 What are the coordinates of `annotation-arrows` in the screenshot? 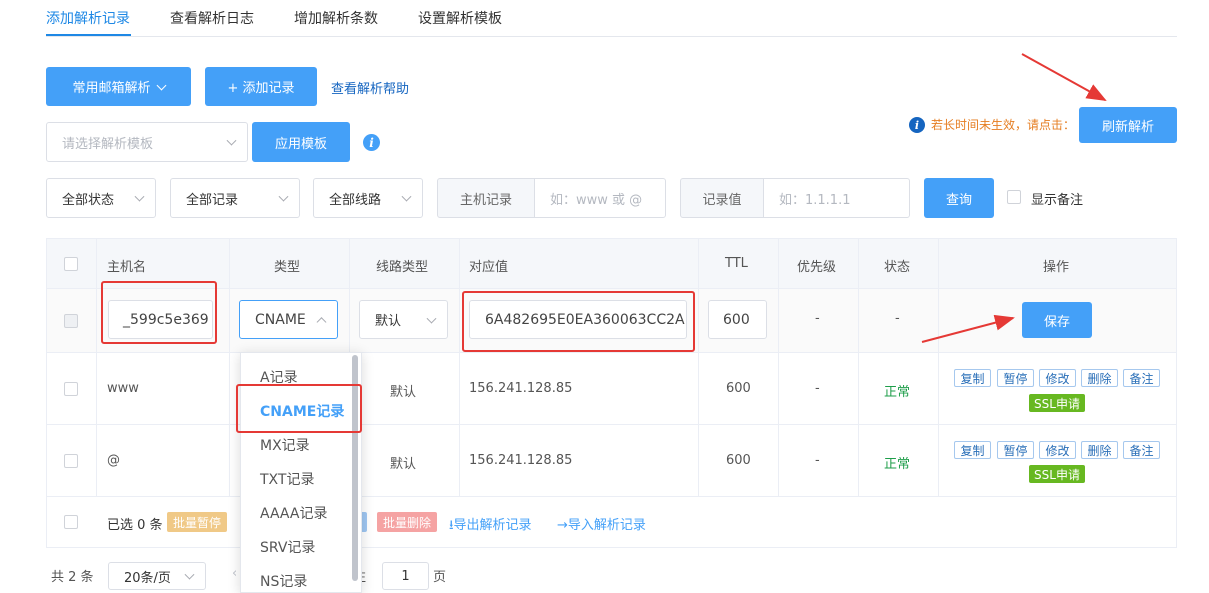 It's located at (1014, 198).